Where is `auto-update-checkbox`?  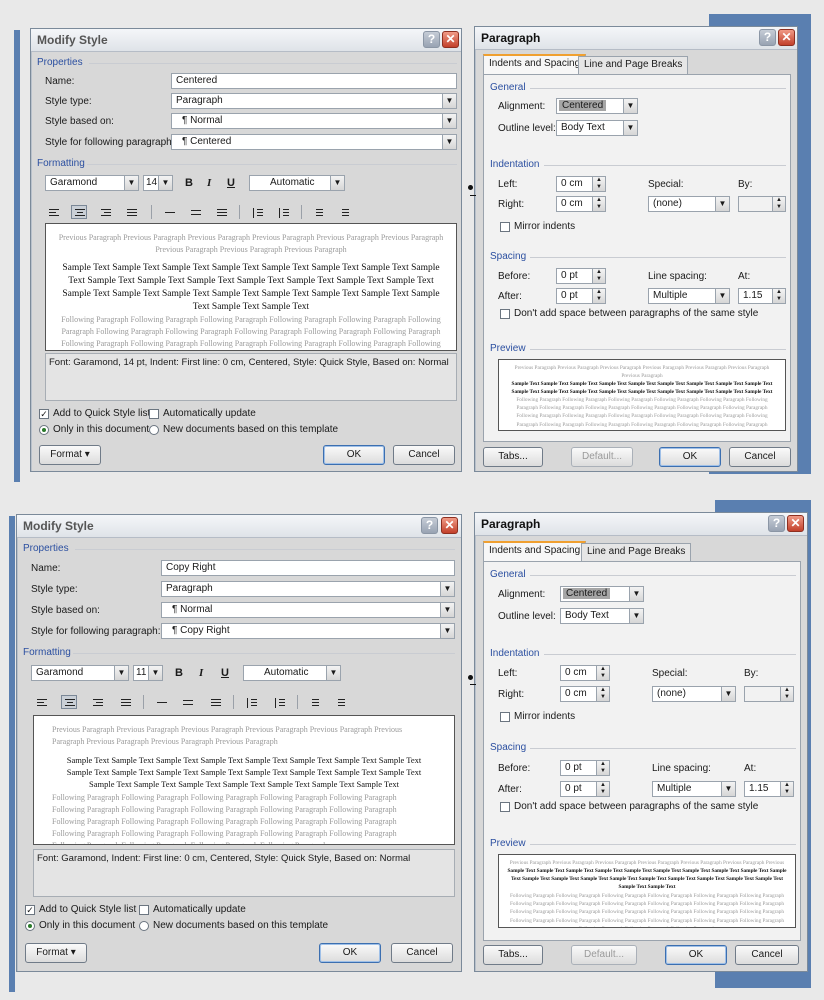
auto-update-checkbox is located at coordinates (154, 414).